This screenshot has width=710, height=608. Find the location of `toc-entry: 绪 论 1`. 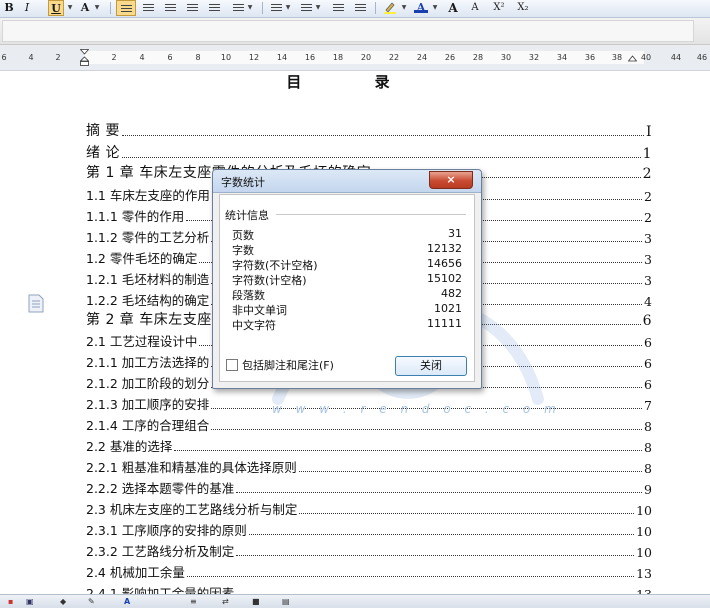

toc-entry: 绪 论 1 is located at coordinates (369, 151).